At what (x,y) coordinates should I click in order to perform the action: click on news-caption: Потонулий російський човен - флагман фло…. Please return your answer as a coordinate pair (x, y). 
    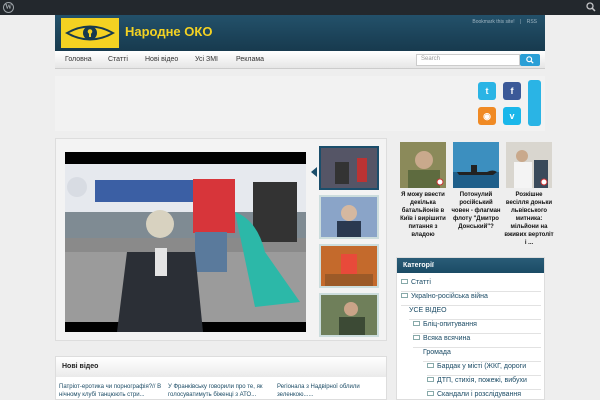
    Looking at the image, I should click on (476, 211).